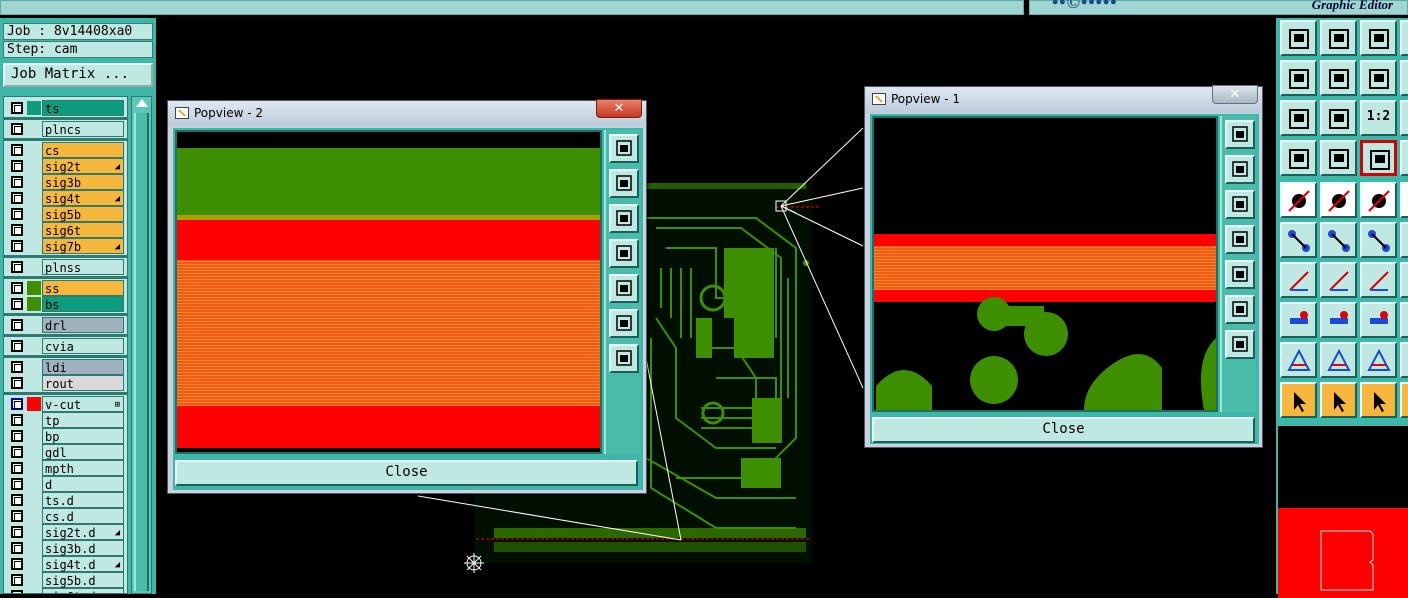 The image size is (1408, 598). What do you see at coordinates (83, 288) in the screenshot?
I see `layer-name: ss` at bounding box center [83, 288].